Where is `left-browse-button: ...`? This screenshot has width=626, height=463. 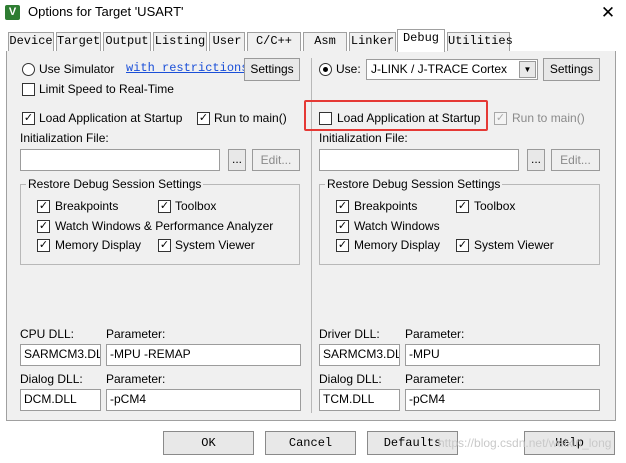 left-browse-button: ... is located at coordinates (237, 160).